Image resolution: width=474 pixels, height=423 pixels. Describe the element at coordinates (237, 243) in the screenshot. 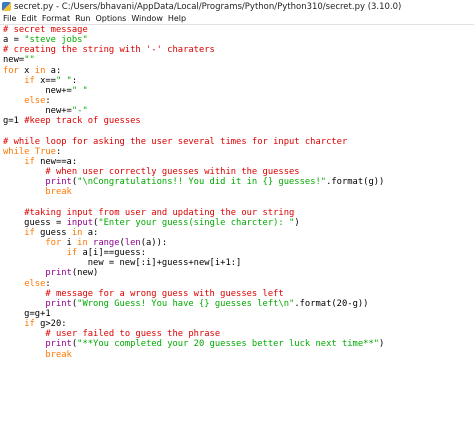

I see `code-line: for i in range(len(a)):` at that location.